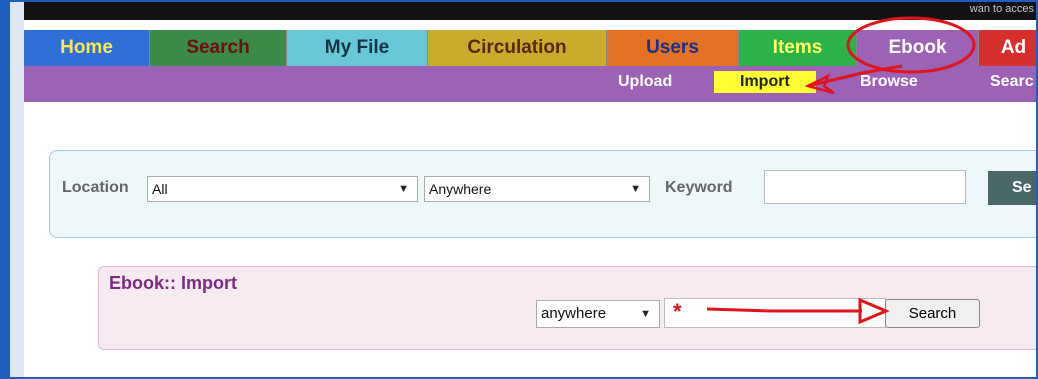 The height and width of the screenshot is (379, 1038). I want to click on required-mark: *, so click(677, 311).